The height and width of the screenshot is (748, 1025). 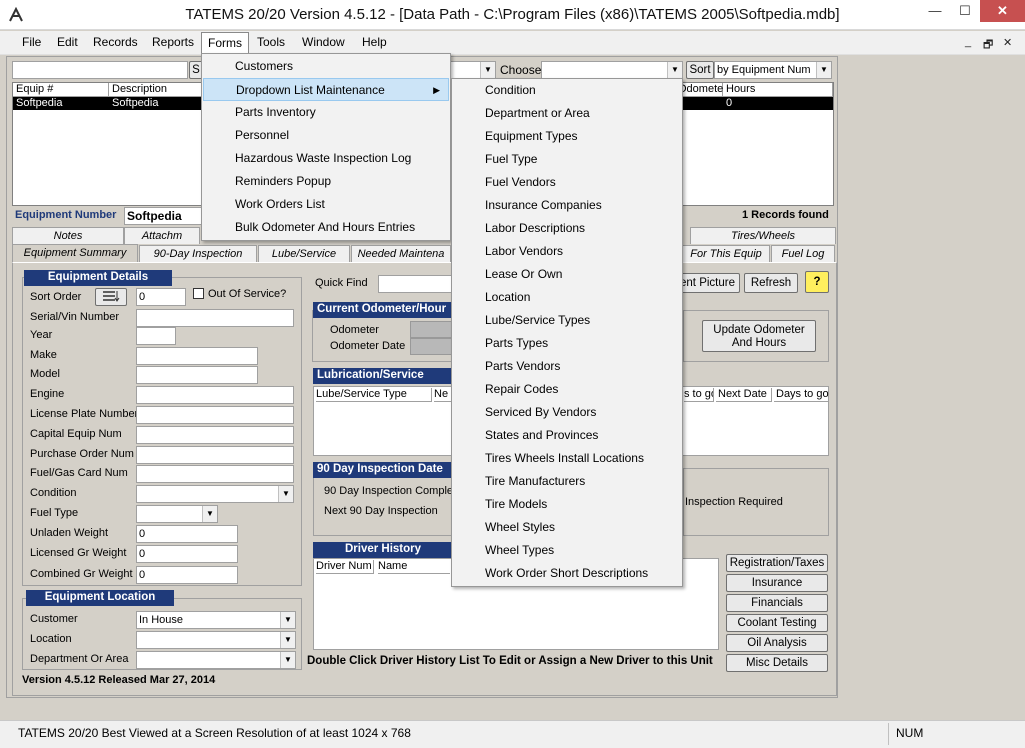 What do you see at coordinates (345, 567) in the screenshot?
I see `column-header-driver-num: Driver Num` at bounding box center [345, 567].